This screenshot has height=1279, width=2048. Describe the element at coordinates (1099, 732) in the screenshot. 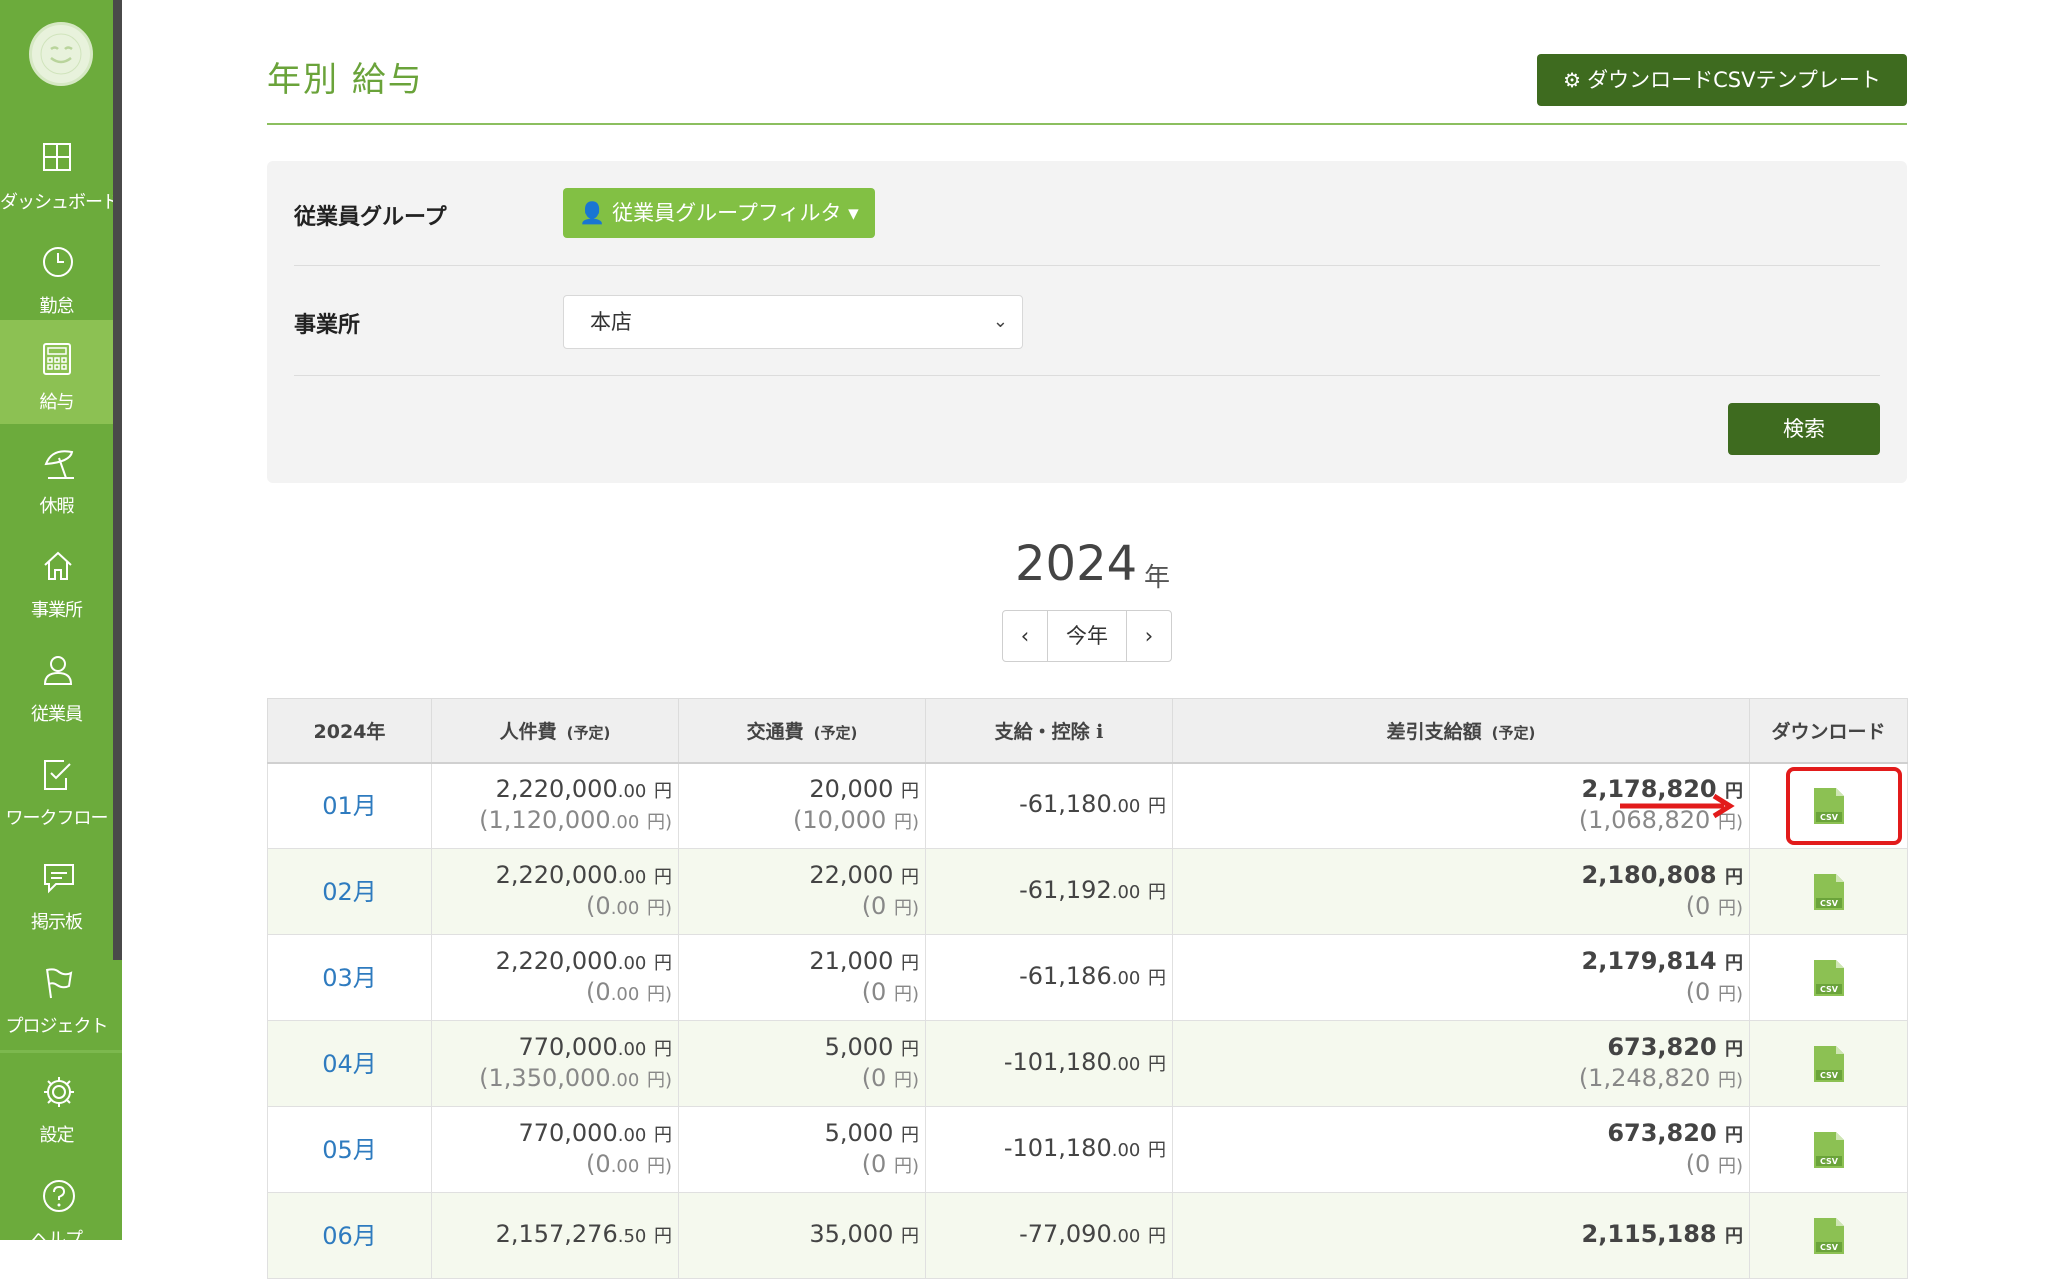

I see `info-icon: ℹ` at that location.